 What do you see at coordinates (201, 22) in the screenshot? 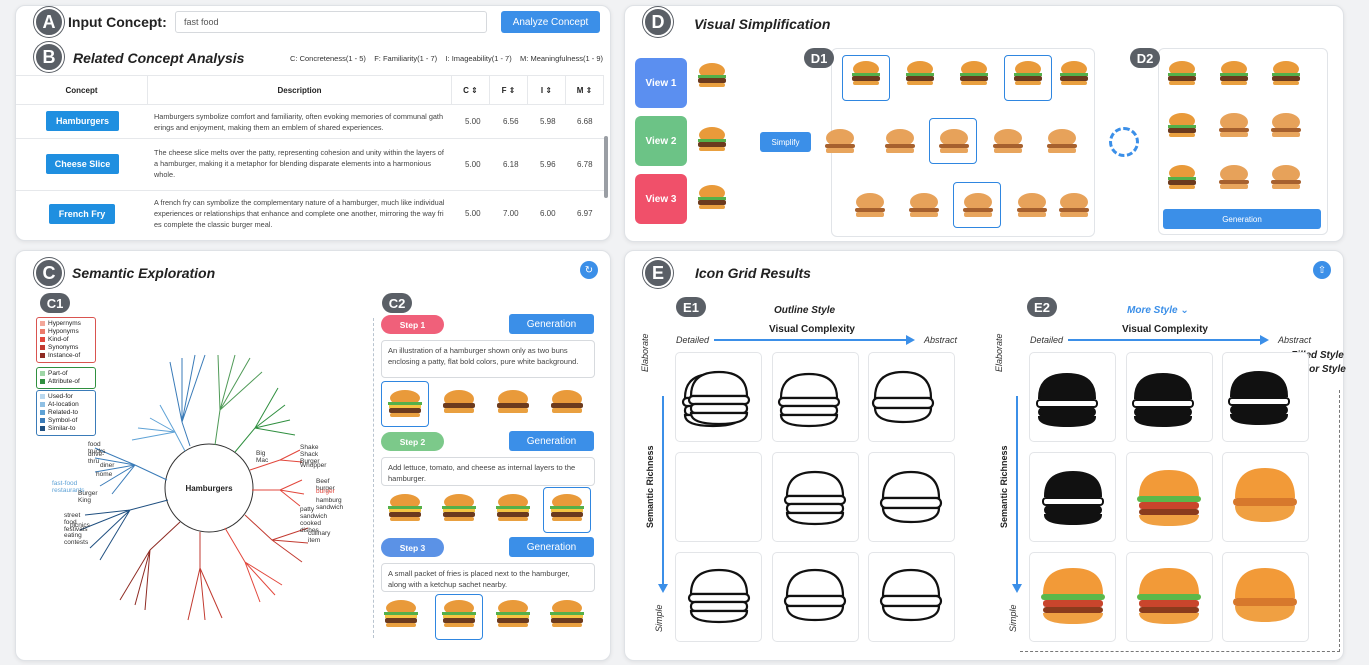
I see `concept-input-value: fast food` at bounding box center [201, 22].